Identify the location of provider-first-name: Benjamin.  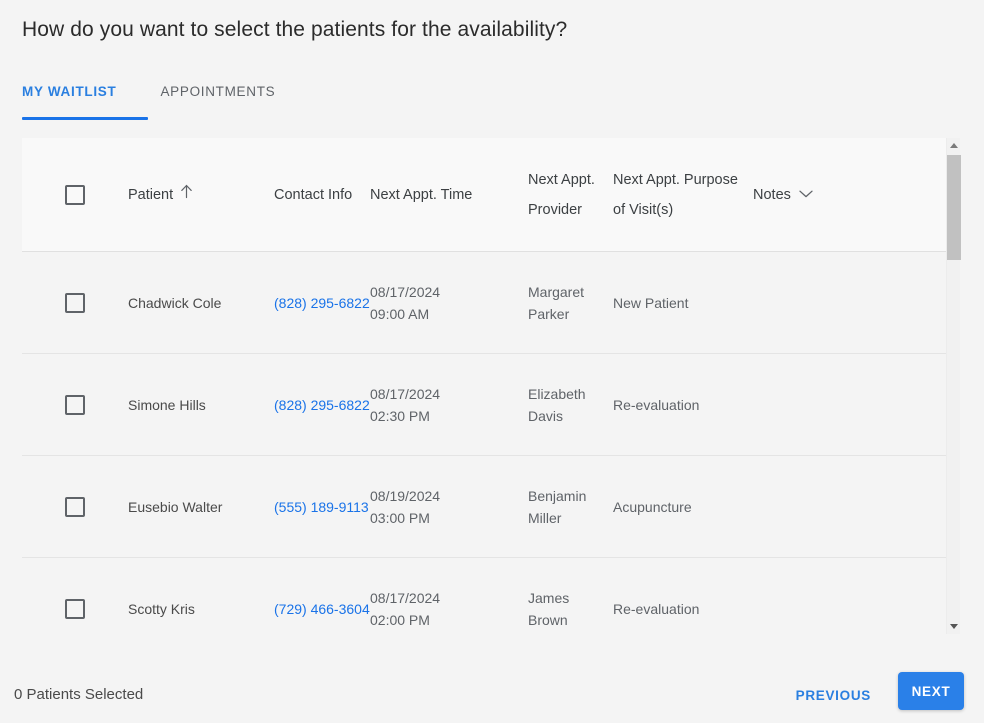
(557, 495).